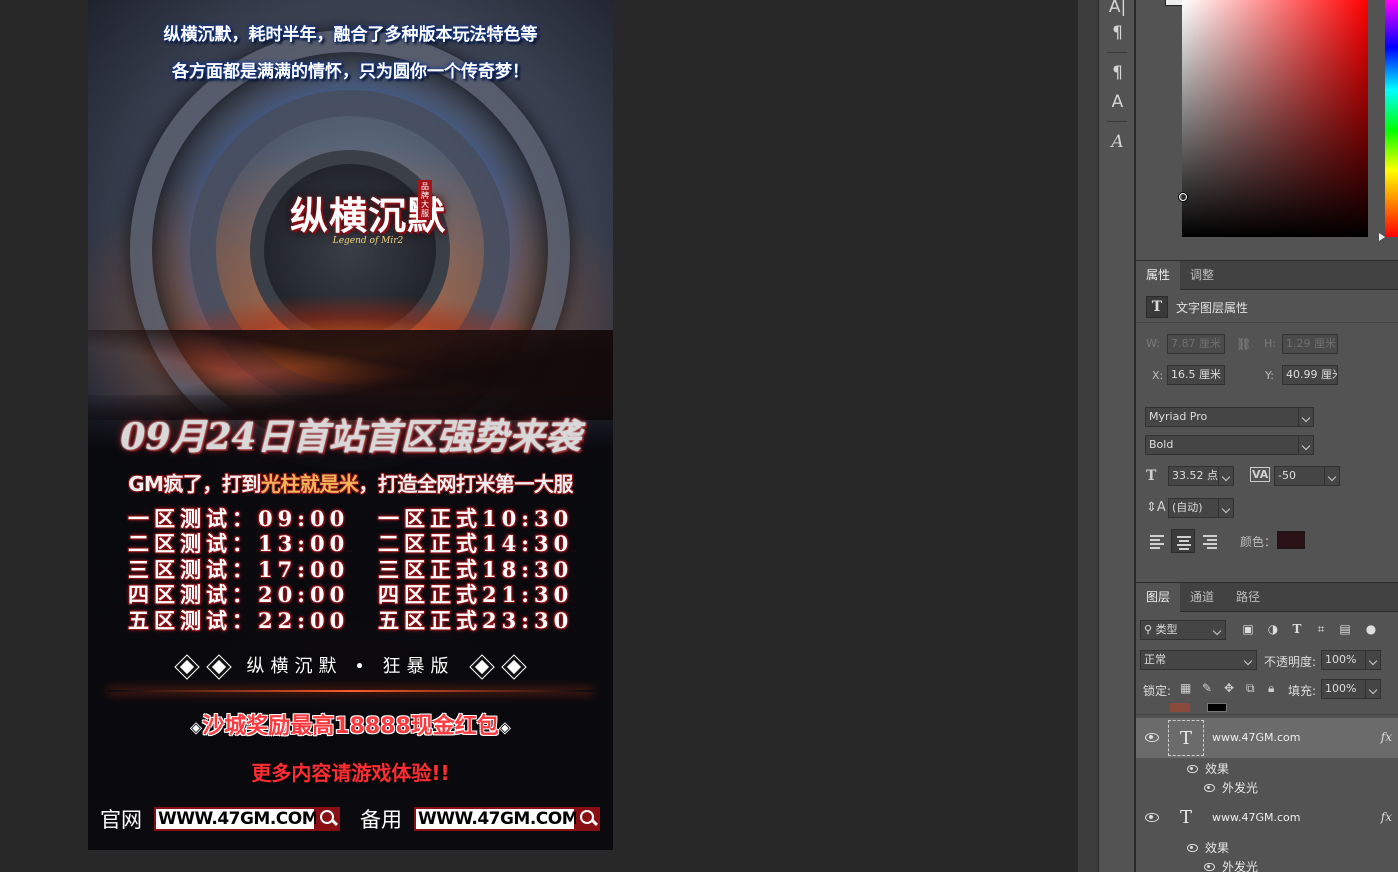 This screenshot has height=872, width=1398. Describe the element at coordinates (1345, 629) in the screenshot. I see `smart-object-filter-icon: ▤` at that location.